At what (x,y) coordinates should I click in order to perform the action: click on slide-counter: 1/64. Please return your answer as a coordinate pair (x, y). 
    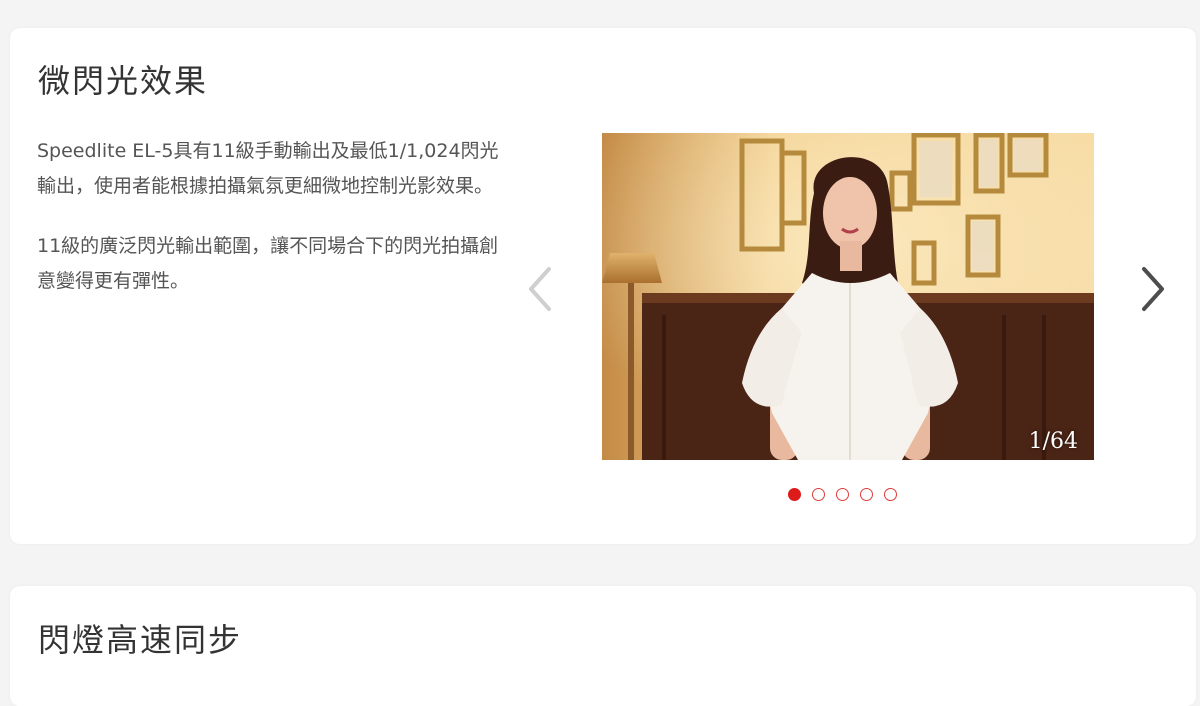
    Looking at the image, I should click on (1053, 441).